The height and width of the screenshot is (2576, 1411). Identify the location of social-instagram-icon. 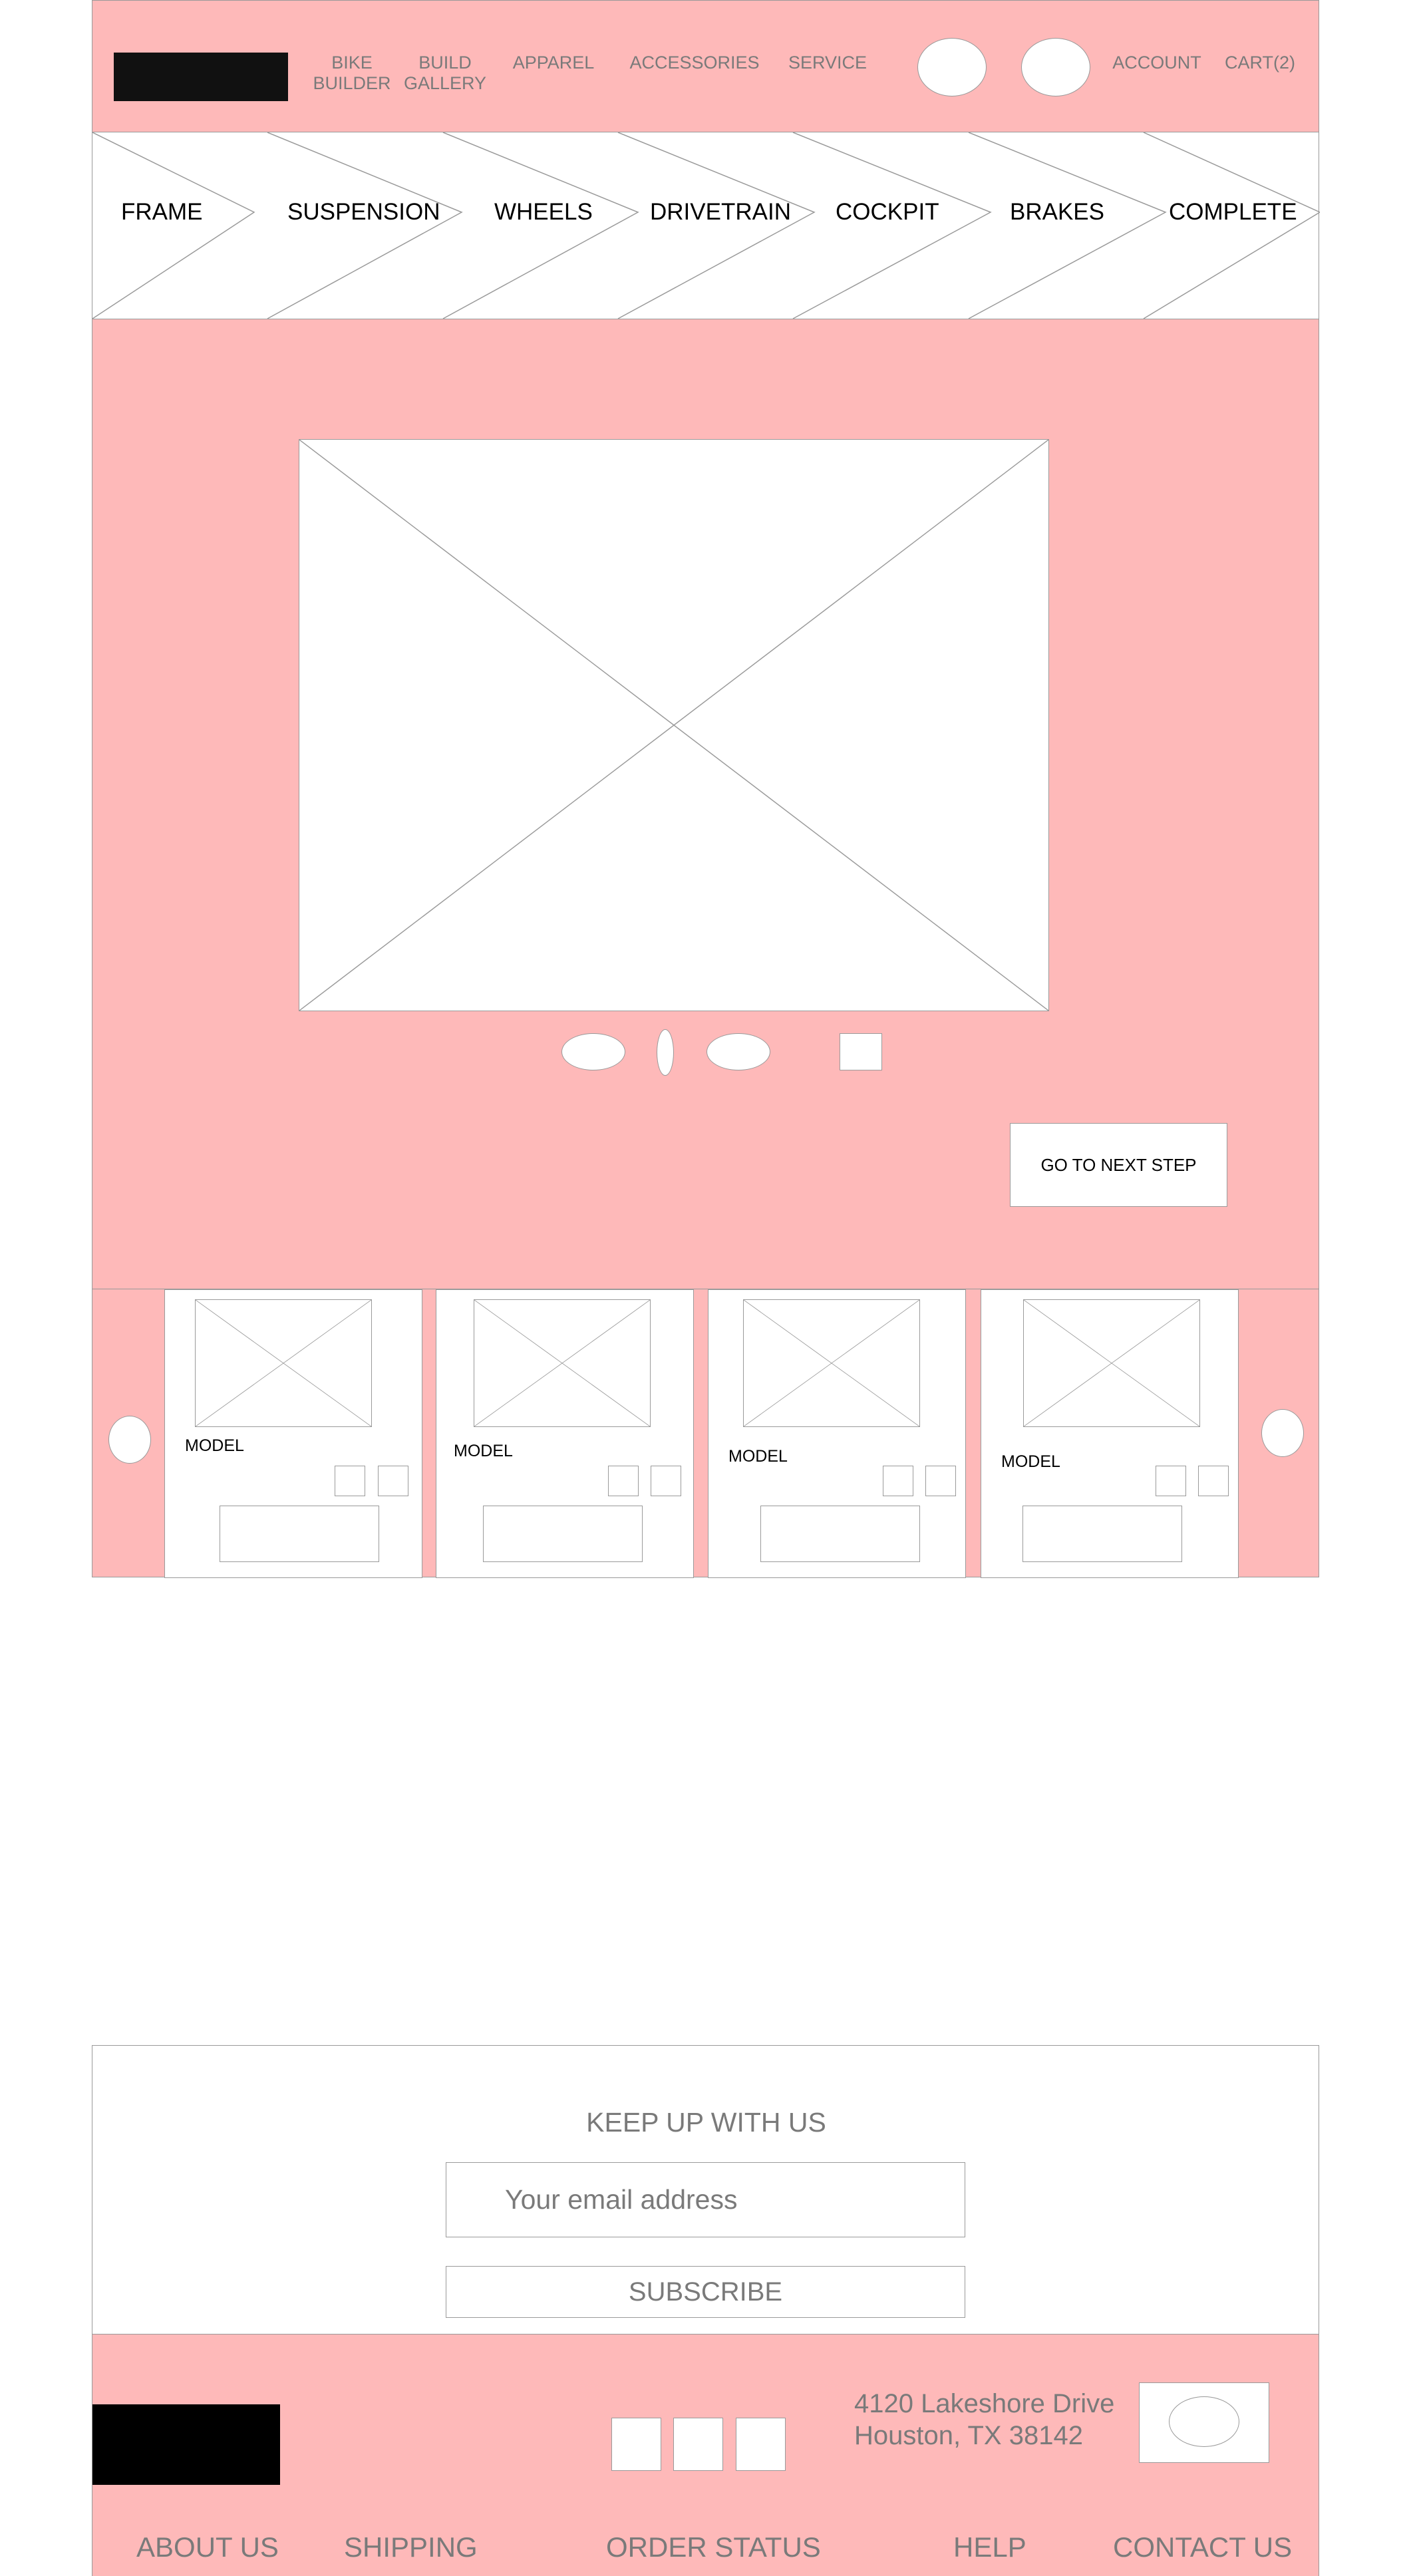
(698, 2444).